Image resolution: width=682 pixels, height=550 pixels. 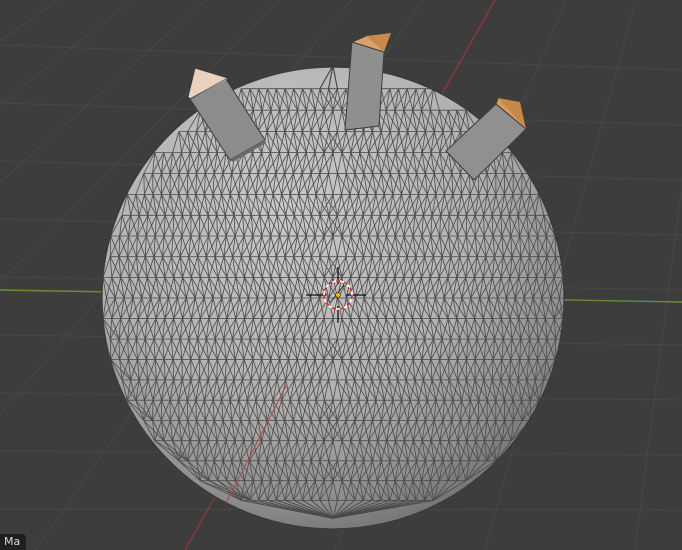 What do you see at coordinates (13, 542) in the screenshot?
I see `mode-label: Ma` at bounding box center [13, 542].